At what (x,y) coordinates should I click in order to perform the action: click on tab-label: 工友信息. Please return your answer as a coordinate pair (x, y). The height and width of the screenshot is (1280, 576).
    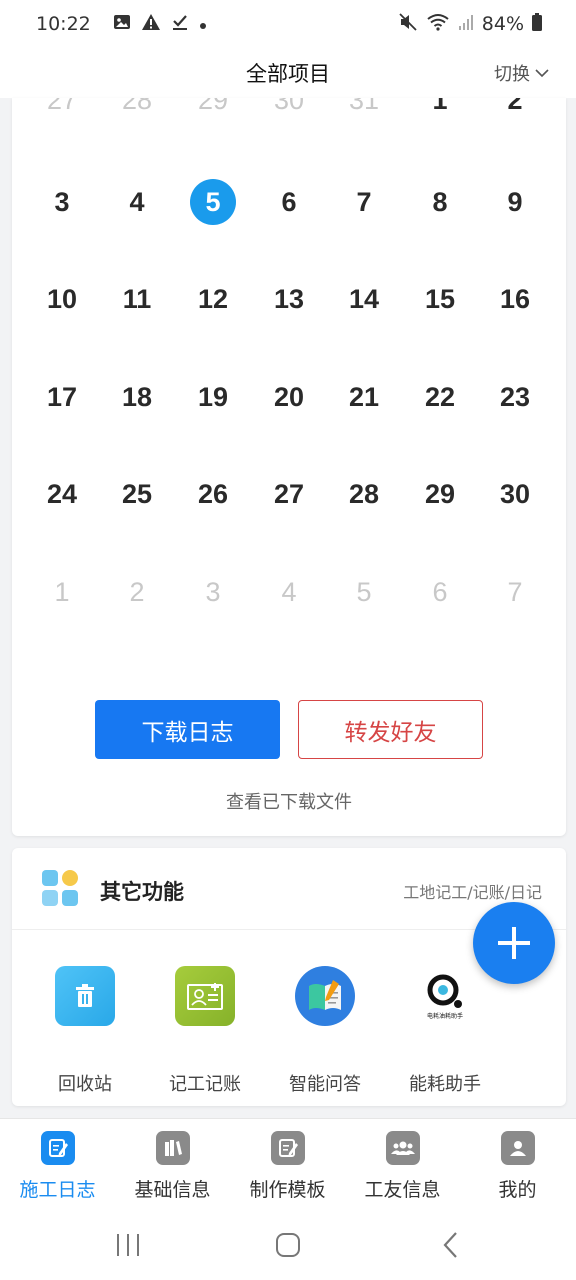
    Looking at the image, I should click on (402, 1190).